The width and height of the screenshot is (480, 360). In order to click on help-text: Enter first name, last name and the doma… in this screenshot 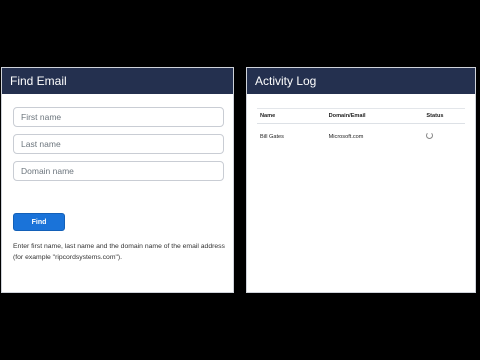, I will do `click(119, 252)`.